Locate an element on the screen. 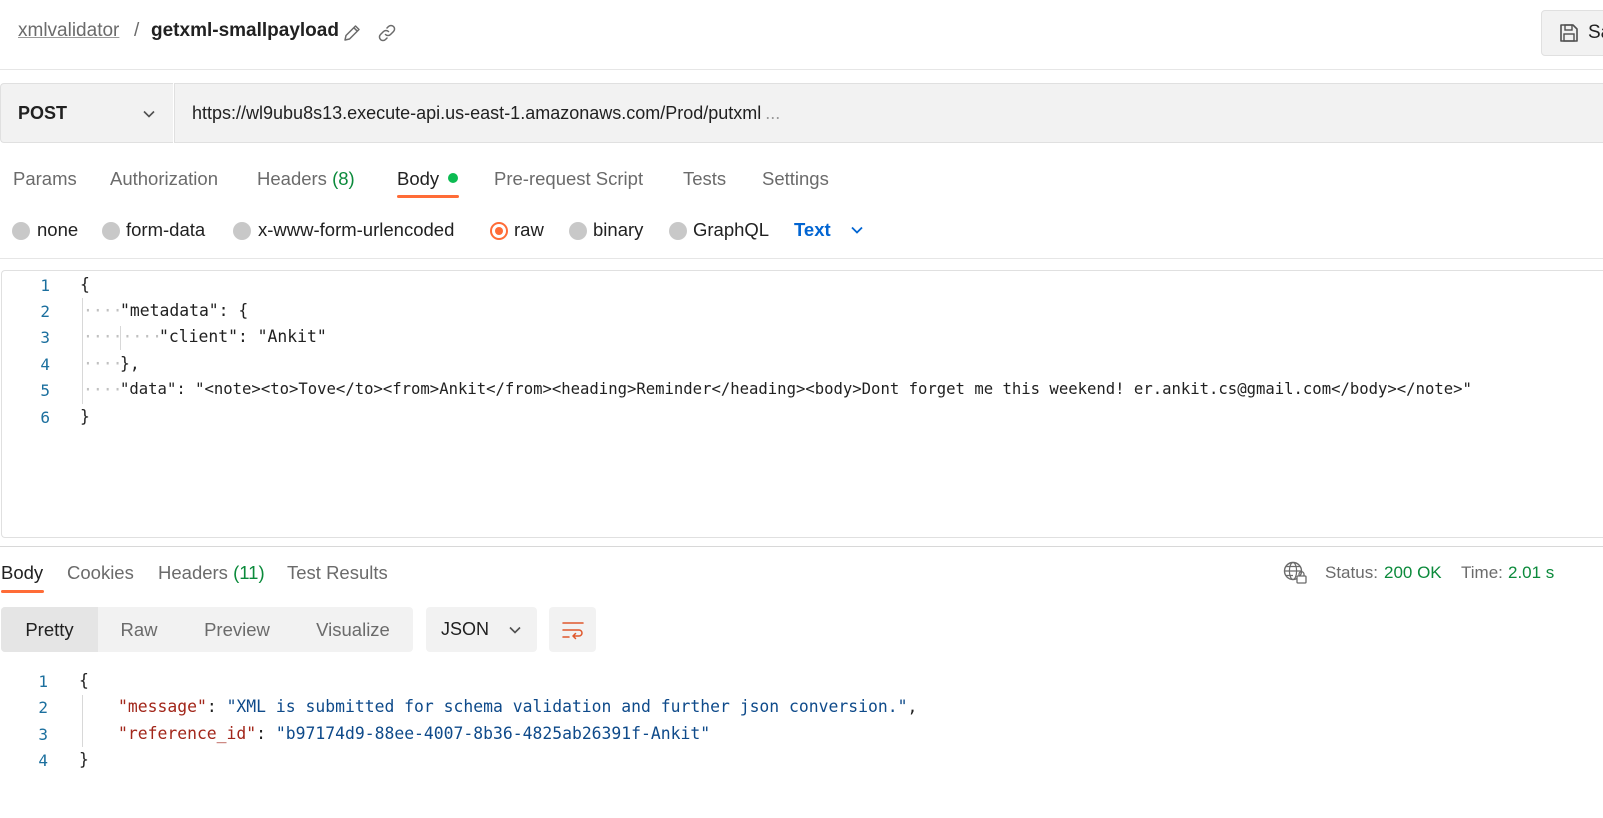 This screenshot has width=1603, height=818. save-label: Sa is located at coordinates (1595, 32).